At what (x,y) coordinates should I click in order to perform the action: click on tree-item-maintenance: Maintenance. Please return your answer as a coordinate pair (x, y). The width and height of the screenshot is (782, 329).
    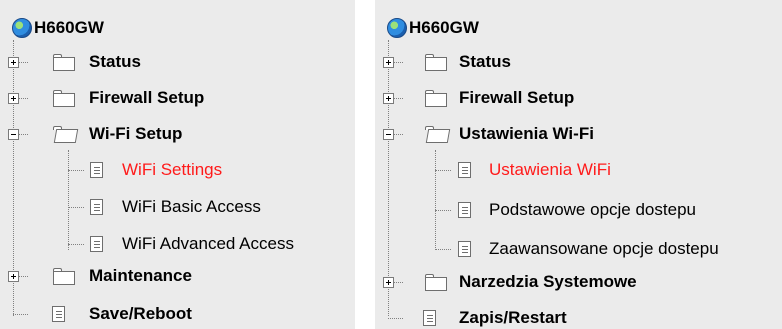
    Looking at the image, I should click on (140, 276).